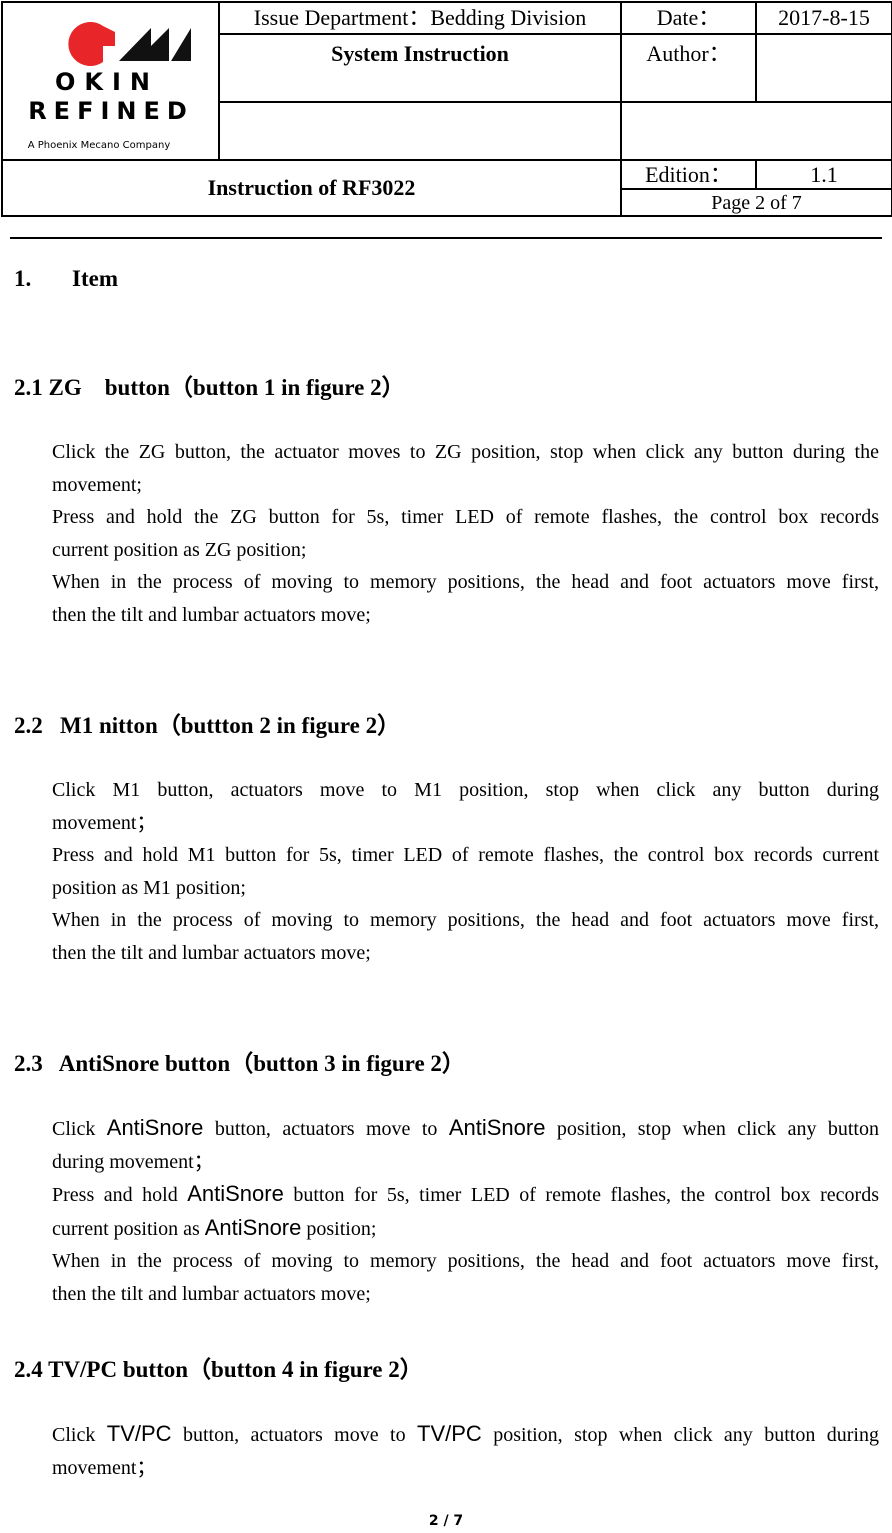 The width and height of the screenshot is (892, 1533). What do you see at coordinates (823, 68) in the screenshot?
I see `author-value` at bounding box center [823, 68].